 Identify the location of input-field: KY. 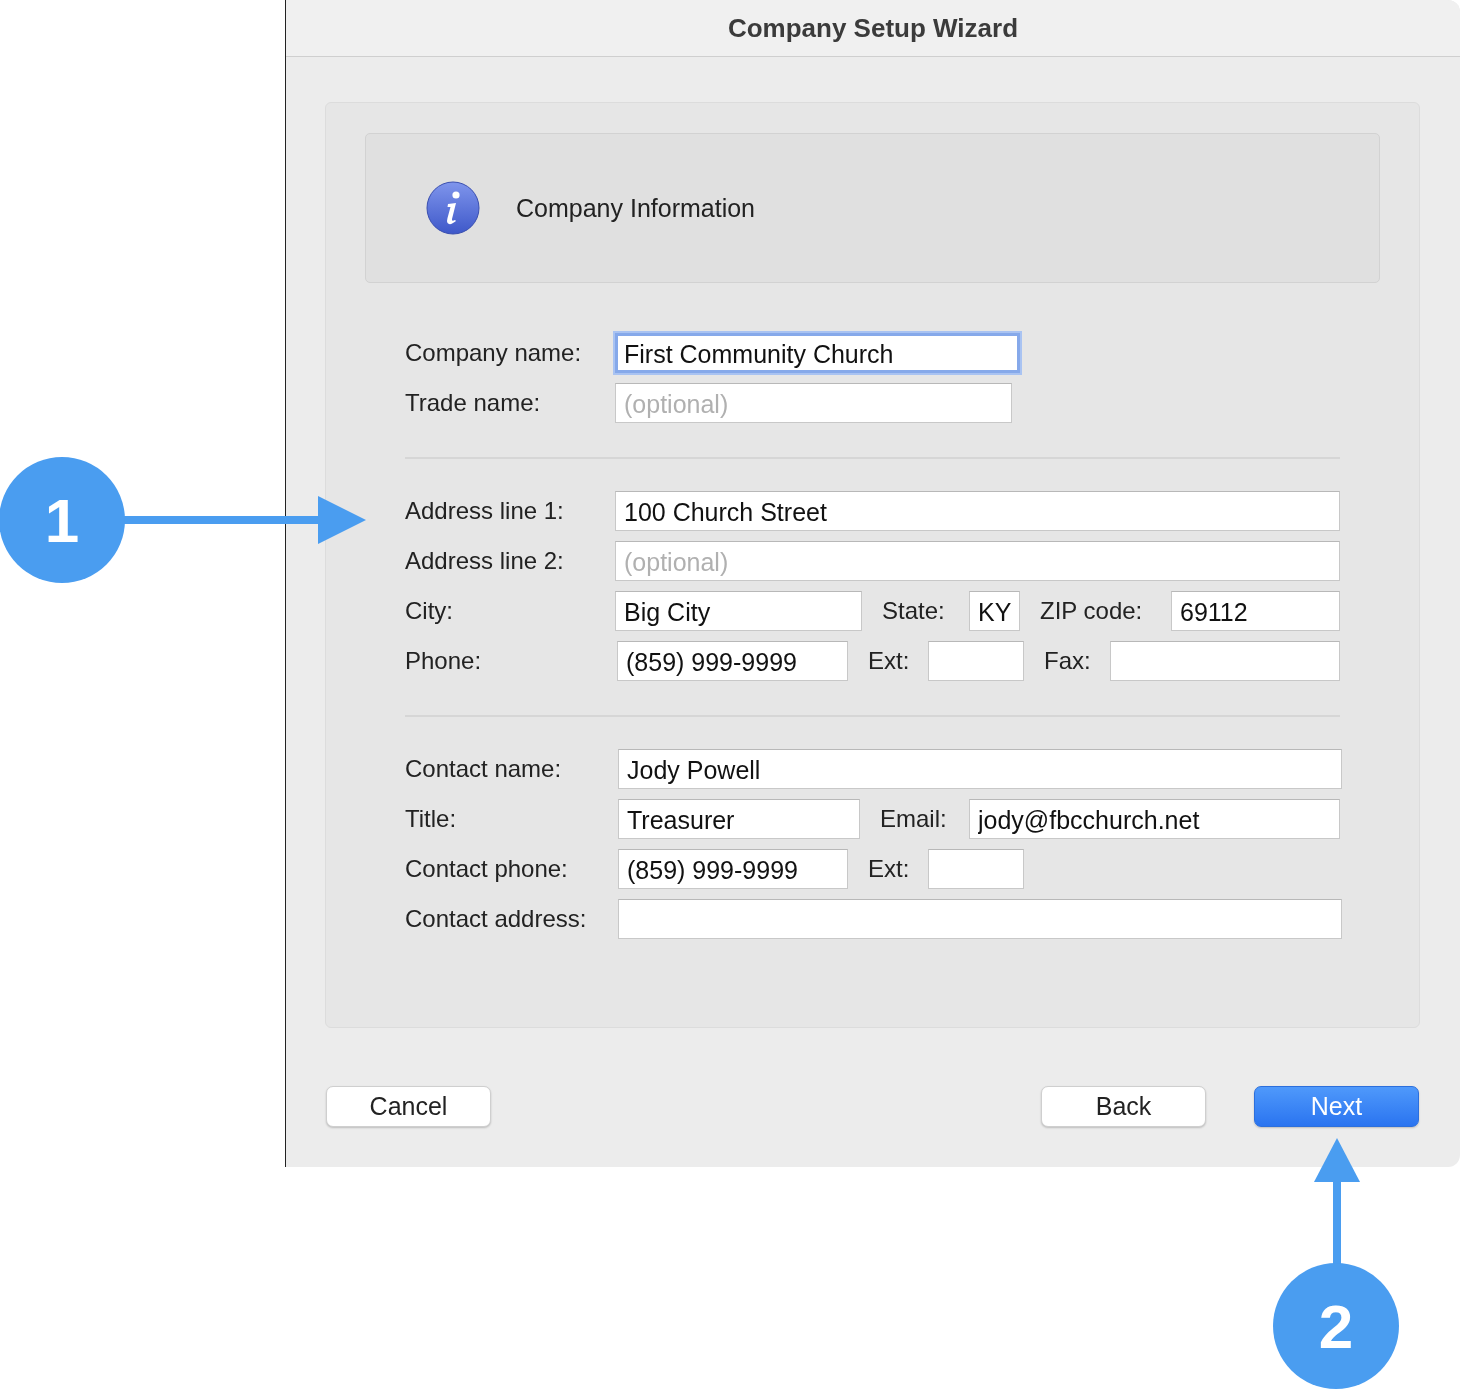
(994, 611).